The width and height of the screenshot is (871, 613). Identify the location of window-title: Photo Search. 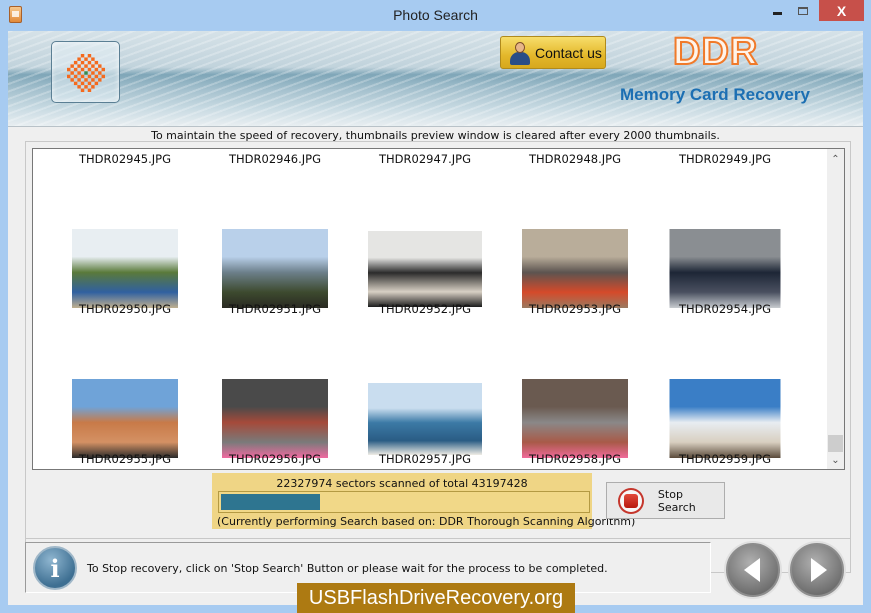
(435, 15).